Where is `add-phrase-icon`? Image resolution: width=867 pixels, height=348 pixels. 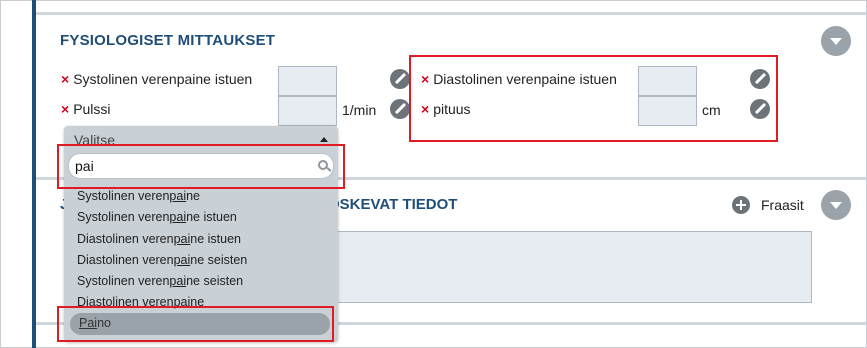 add-phrase-icon is located at coordinates (741, 205).